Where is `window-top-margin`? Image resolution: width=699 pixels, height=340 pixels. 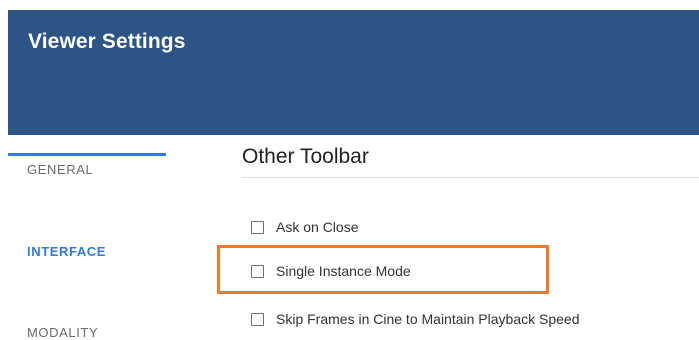 window-top-margin is located at coordinates (349, 5).